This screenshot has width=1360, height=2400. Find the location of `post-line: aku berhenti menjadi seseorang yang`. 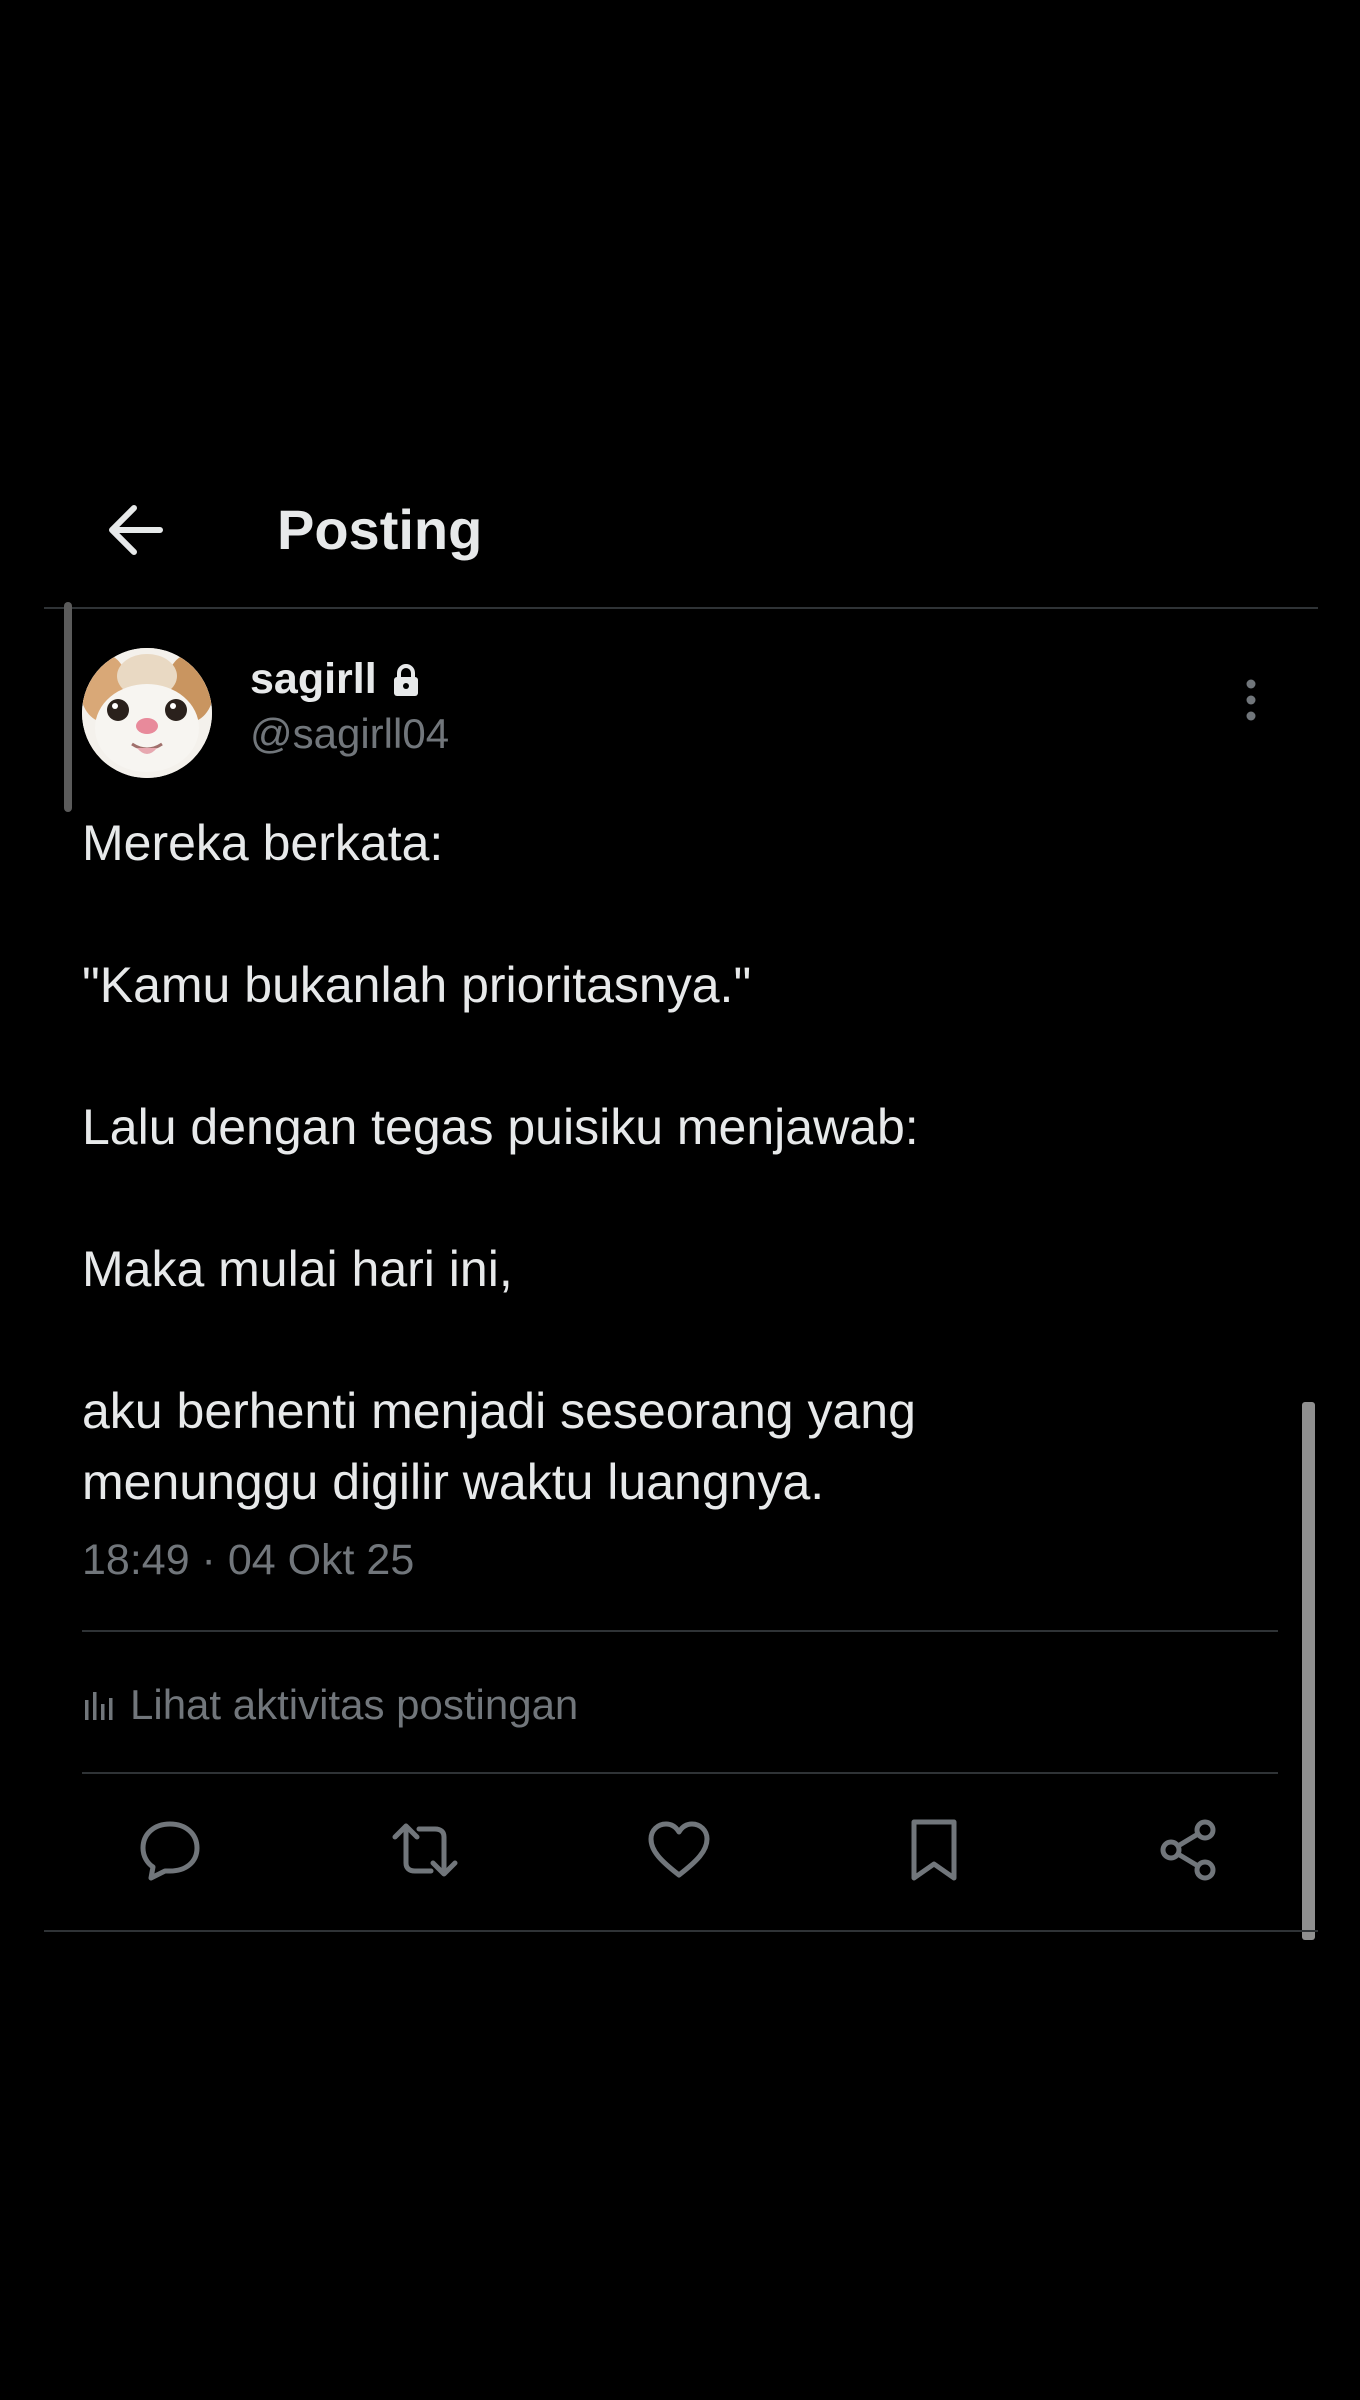

post-line: aku berhenti menjadi seseorang yang is located at coordinates (499, 1411).